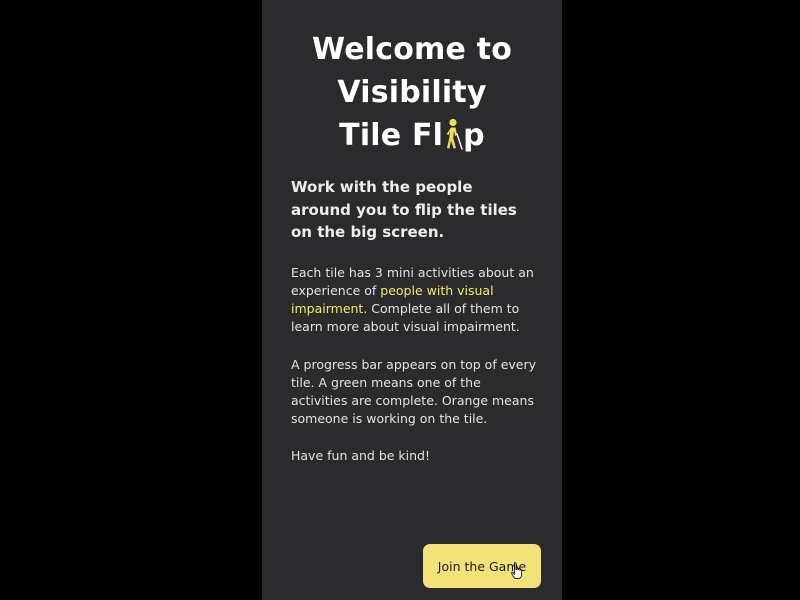 The height and width of the screenshot is (600, 800). Describe the element at coordinates (391, 135) in the screenshot. I see `title-line-3-prefix: Tile Fl` at that location.